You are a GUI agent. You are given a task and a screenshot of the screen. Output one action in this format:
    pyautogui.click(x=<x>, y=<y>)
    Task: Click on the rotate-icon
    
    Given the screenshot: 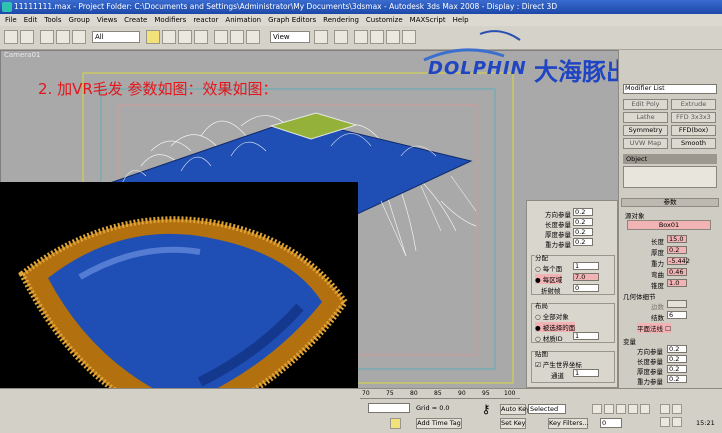 What is the action you would take?
    pyautogui.click(x=237, y=37)
    